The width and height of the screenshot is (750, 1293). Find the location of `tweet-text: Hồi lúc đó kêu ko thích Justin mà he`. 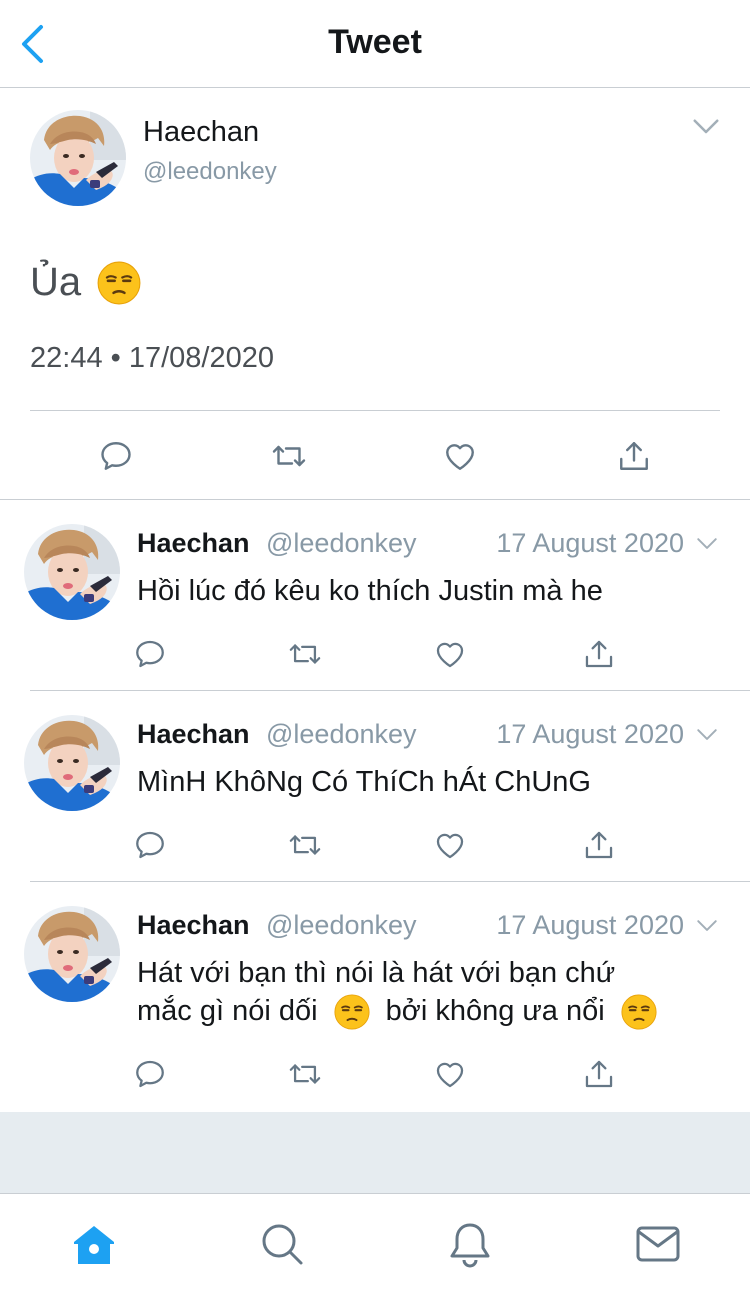

tweet-text: Hồi lúc đó kêu ko thích Justin mà he is located at coordinates (370, 591).